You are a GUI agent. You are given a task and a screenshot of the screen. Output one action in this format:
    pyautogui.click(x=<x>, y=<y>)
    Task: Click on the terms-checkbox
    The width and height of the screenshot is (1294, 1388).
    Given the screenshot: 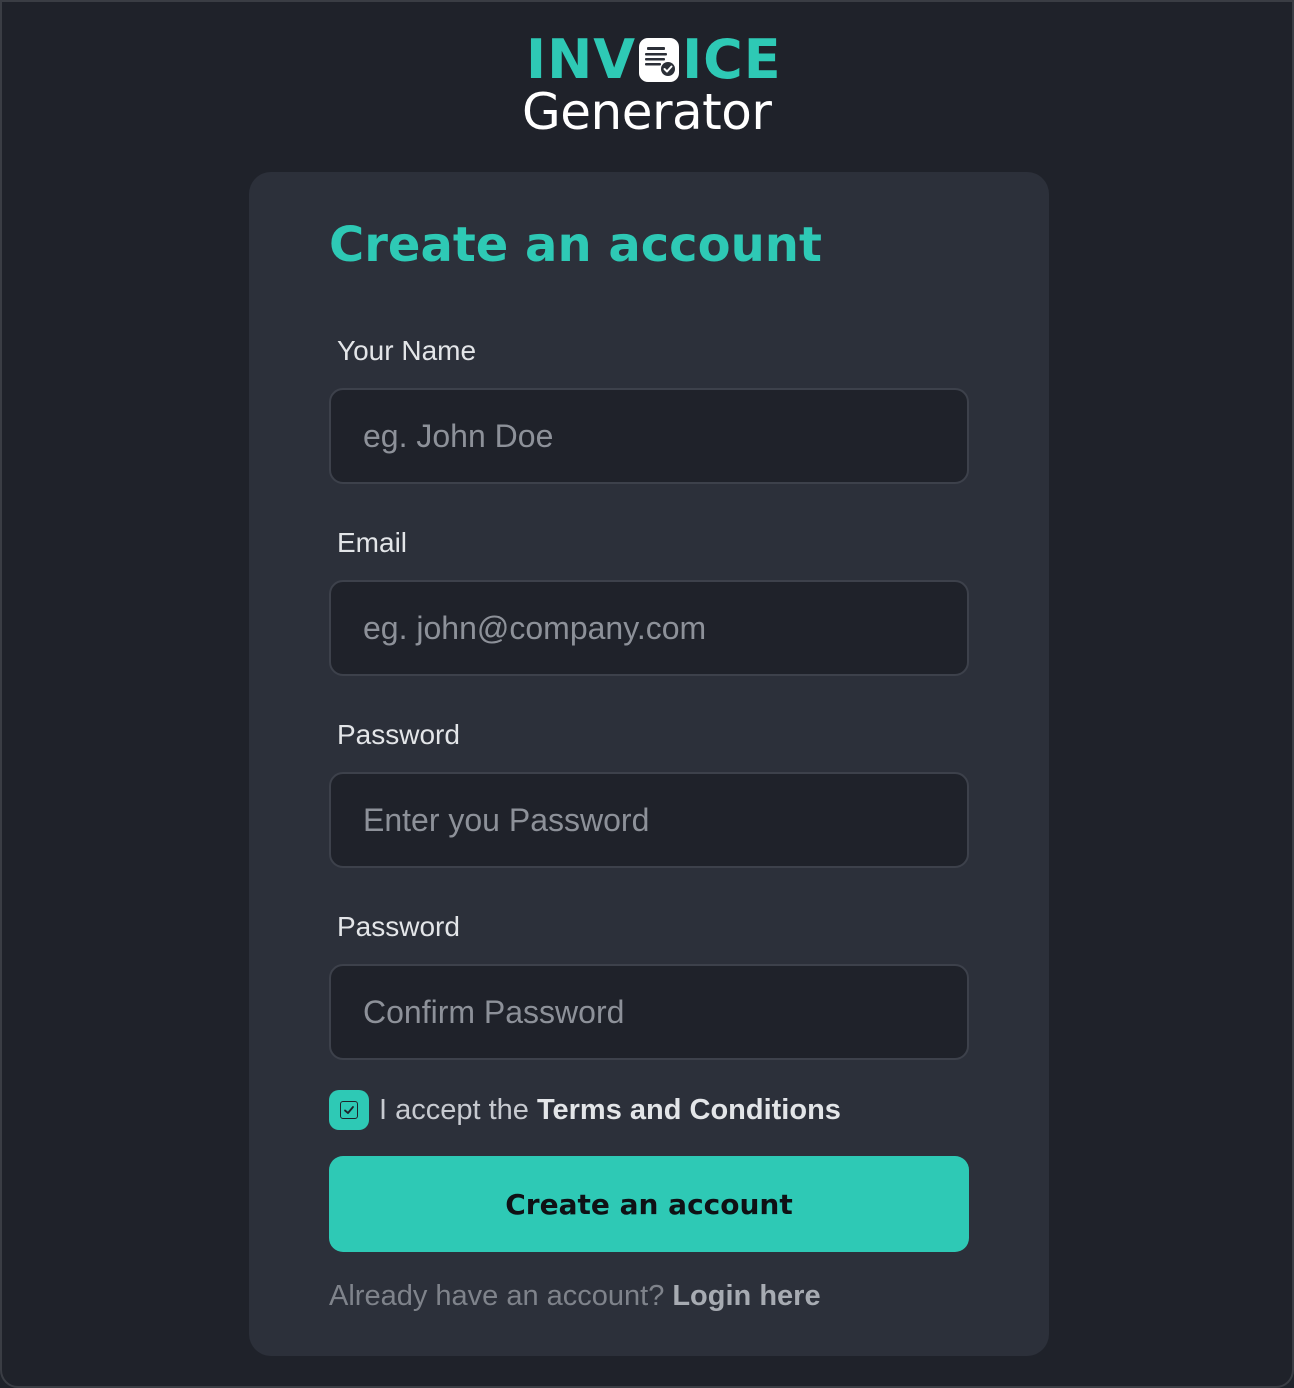 What is the action you would take?
    pyautogui.click(x=349, y=1110)
    